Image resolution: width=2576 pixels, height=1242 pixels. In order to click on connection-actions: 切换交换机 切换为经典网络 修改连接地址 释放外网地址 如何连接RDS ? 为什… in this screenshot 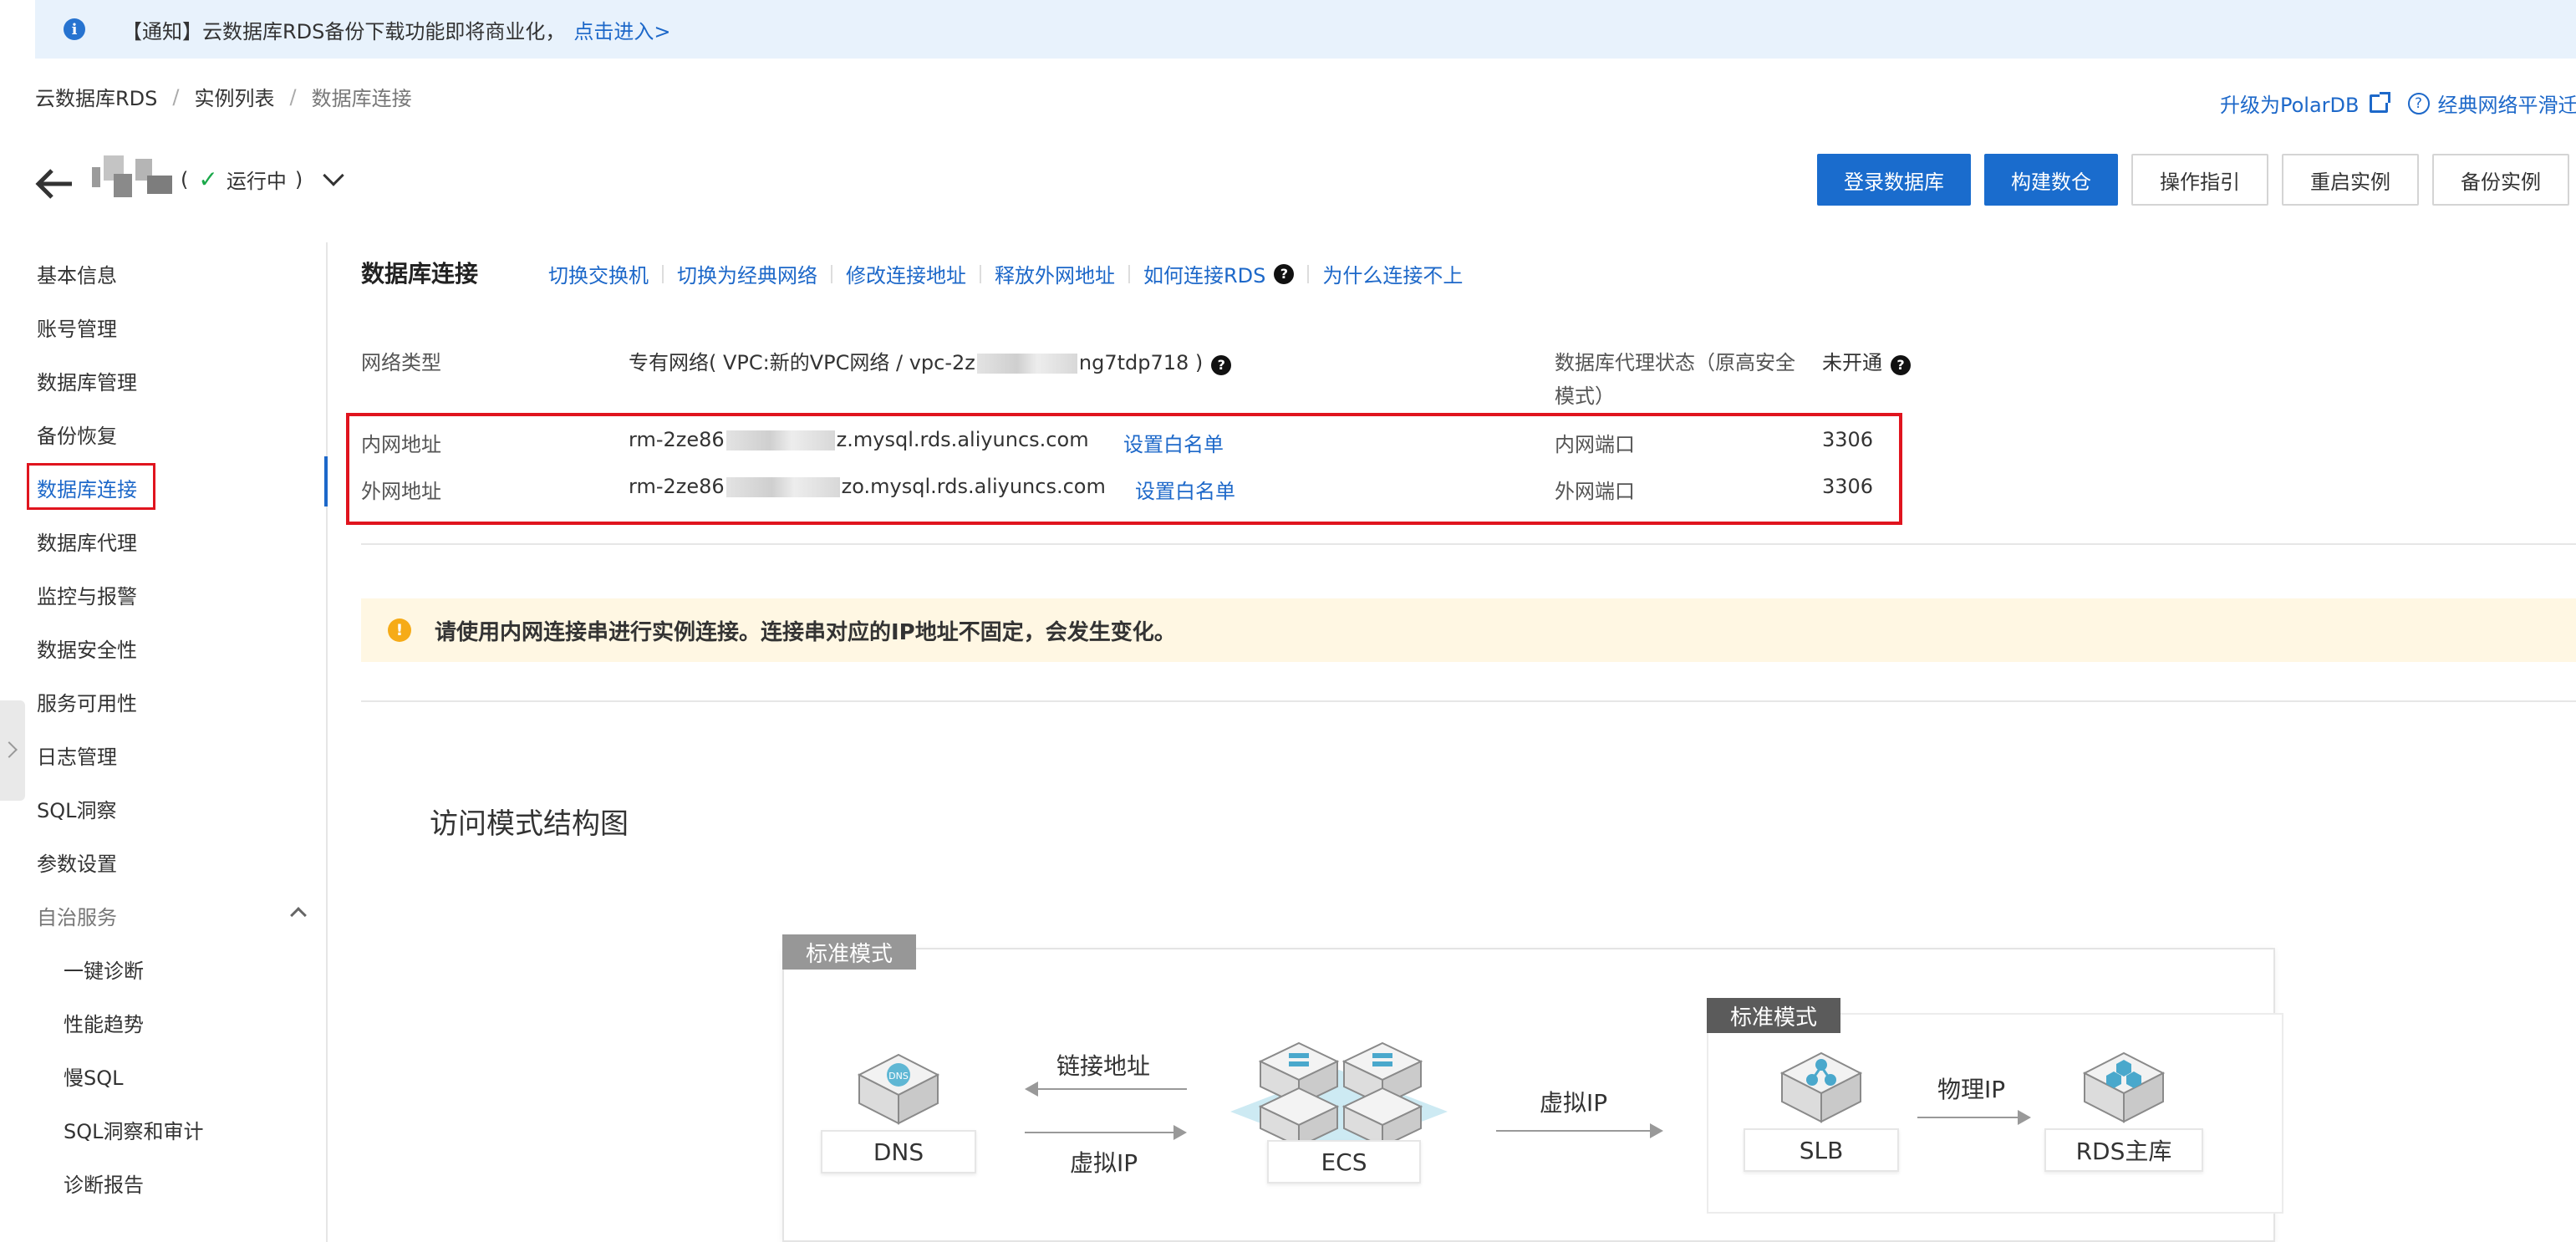, I will do `click(1005, 273)`.